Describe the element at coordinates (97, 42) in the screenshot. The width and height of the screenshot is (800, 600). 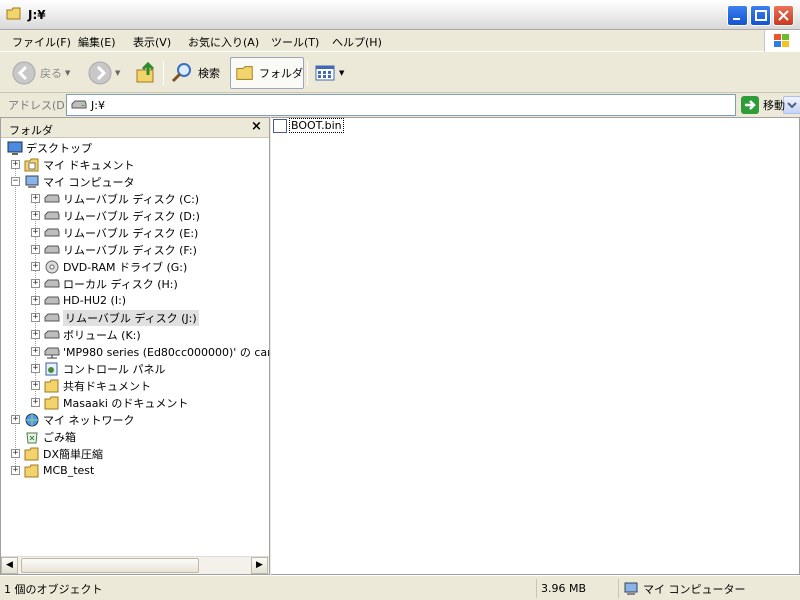
I see `menu-edit: 編集(E)` at that location.